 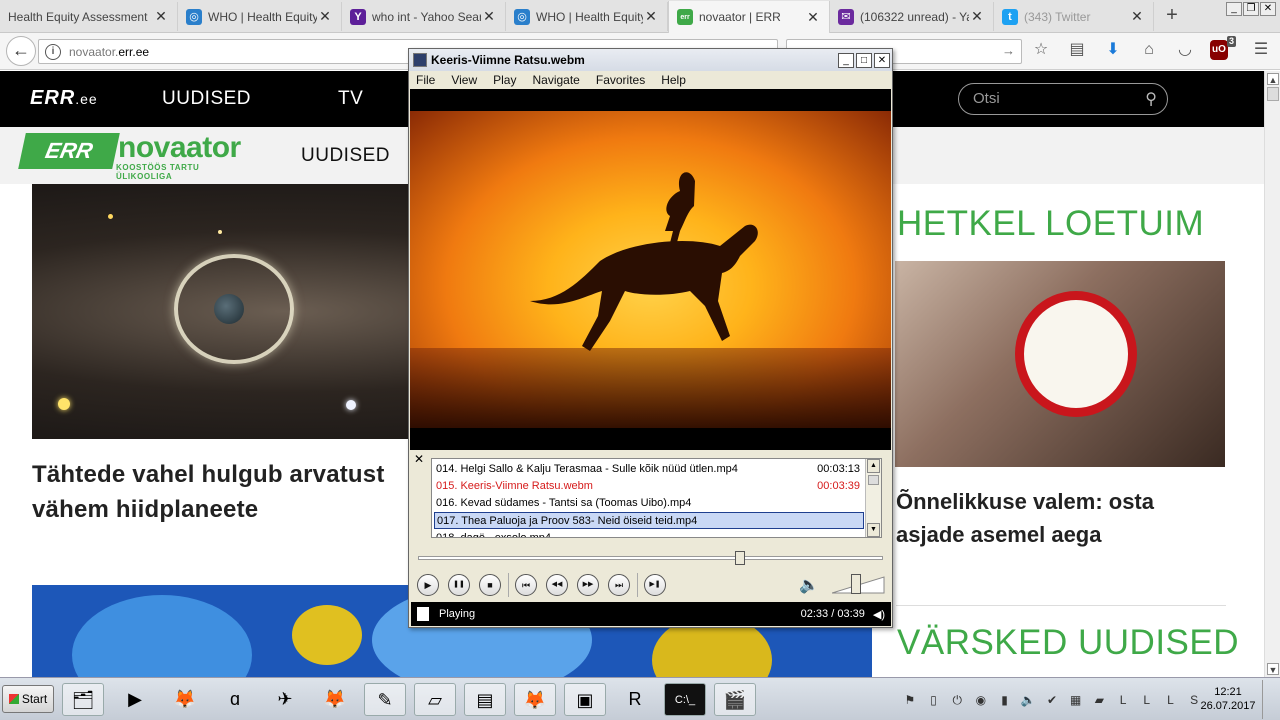 What do you see at coordinates (428, 585) in the screenshot?
I see `play-button: ▶` at bounding box center [428, 585].